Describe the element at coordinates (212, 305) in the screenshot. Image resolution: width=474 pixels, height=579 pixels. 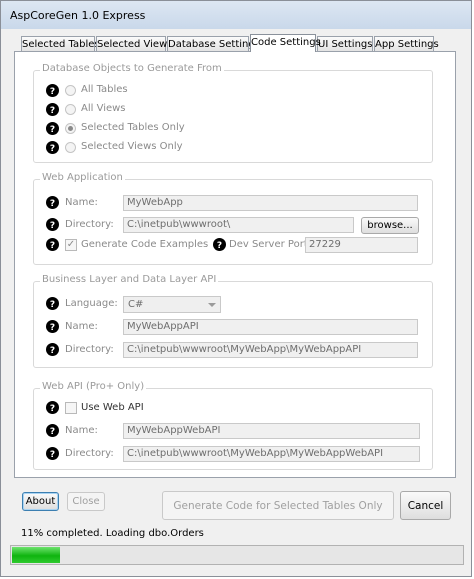
I see `chevron-down-icon` at that location.